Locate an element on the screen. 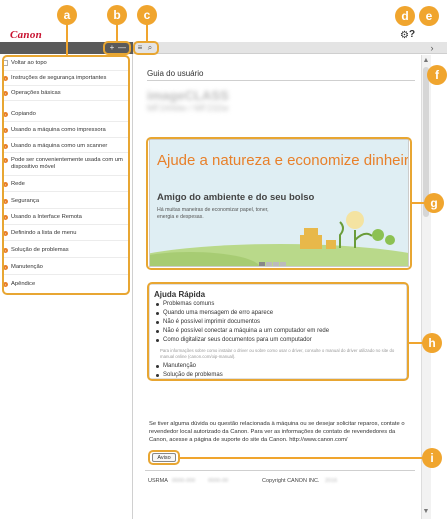 The width and height of the screenshot is (447, 519). sidebar-item-remote-ui: › Usando a Interface Remota is located at coordinates (66, 217).